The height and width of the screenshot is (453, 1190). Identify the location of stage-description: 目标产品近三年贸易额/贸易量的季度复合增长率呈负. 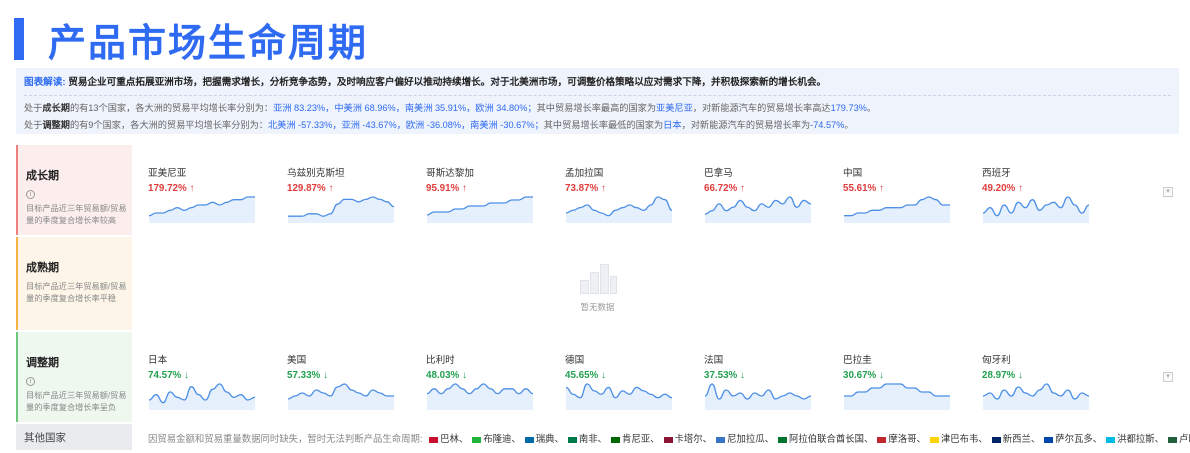
(76, 401).